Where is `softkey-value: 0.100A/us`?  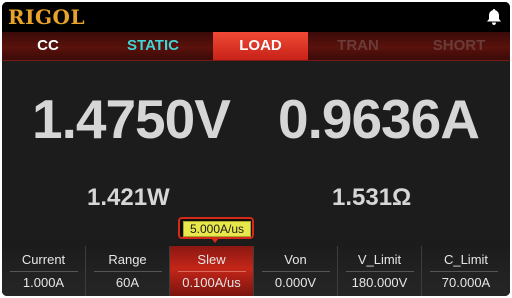
softkey-value: 0.100A/us is located at coordinates (211, 282).